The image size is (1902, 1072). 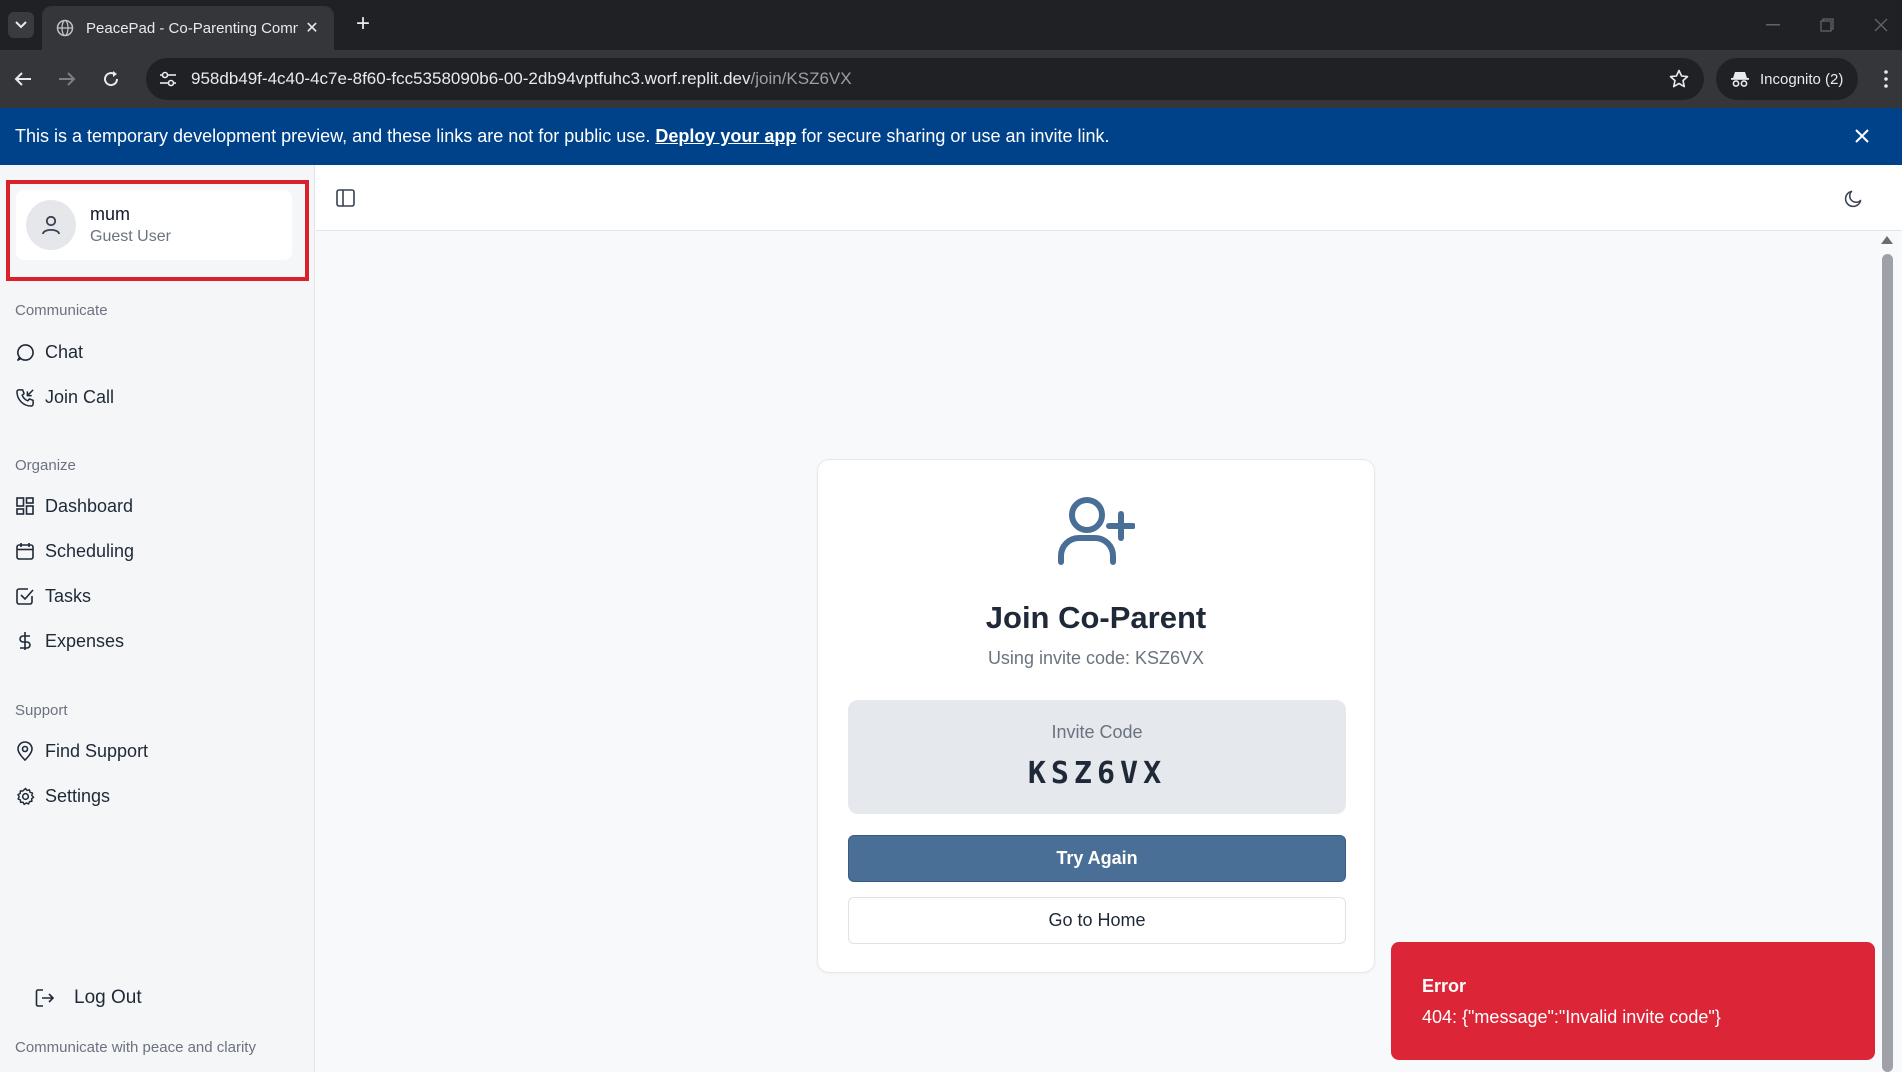 I want to click on user-card: mum Guest User, so click(x=154, y=225).